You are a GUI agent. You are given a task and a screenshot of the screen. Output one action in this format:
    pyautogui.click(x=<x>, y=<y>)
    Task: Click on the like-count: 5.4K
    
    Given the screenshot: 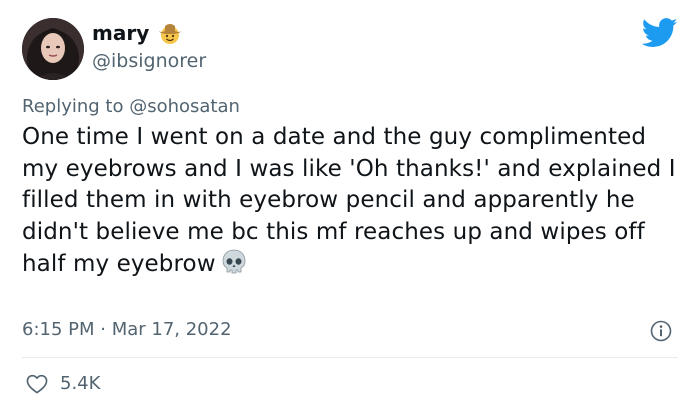 What is the action you would take?
    pyautogui.click(x=80, y=383)
    